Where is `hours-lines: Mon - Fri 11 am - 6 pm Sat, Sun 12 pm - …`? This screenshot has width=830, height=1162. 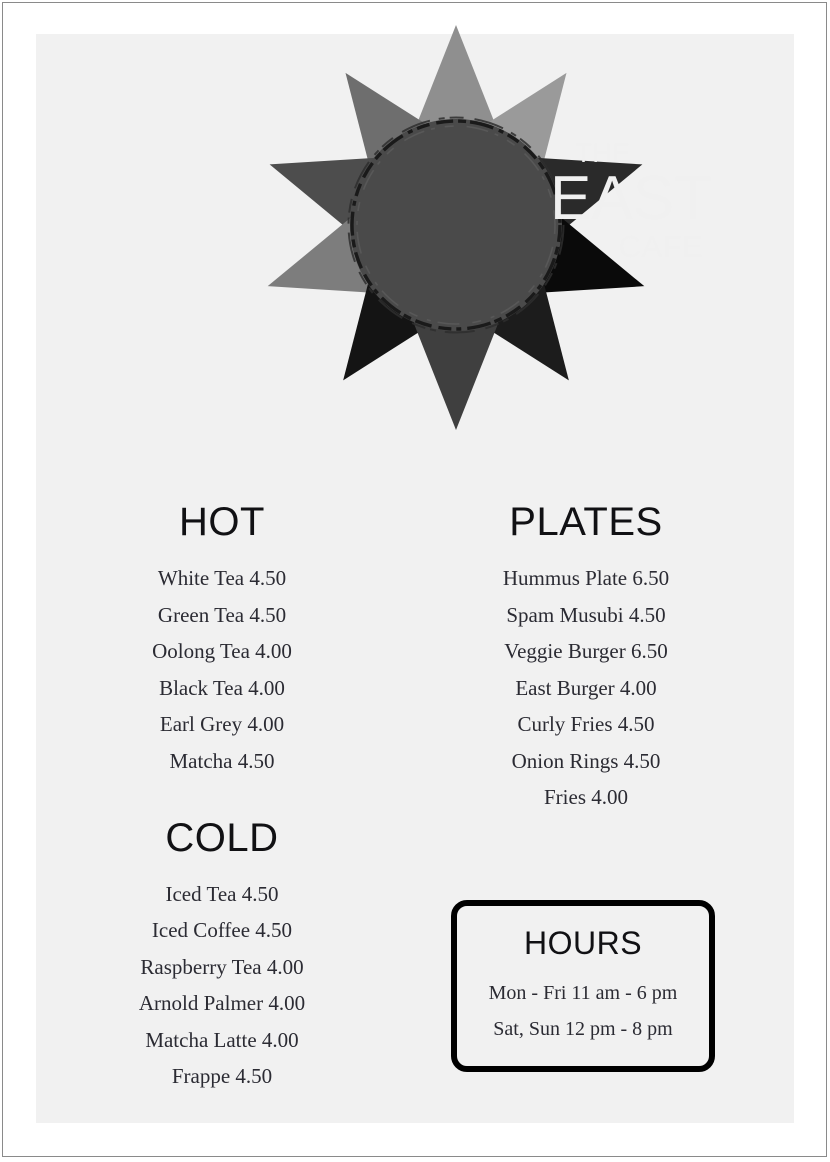
hours-lines: Mon - Fri 11 am - 6 pm Sat, Sun 12 pm - … is located at coordinates (583, 1011).